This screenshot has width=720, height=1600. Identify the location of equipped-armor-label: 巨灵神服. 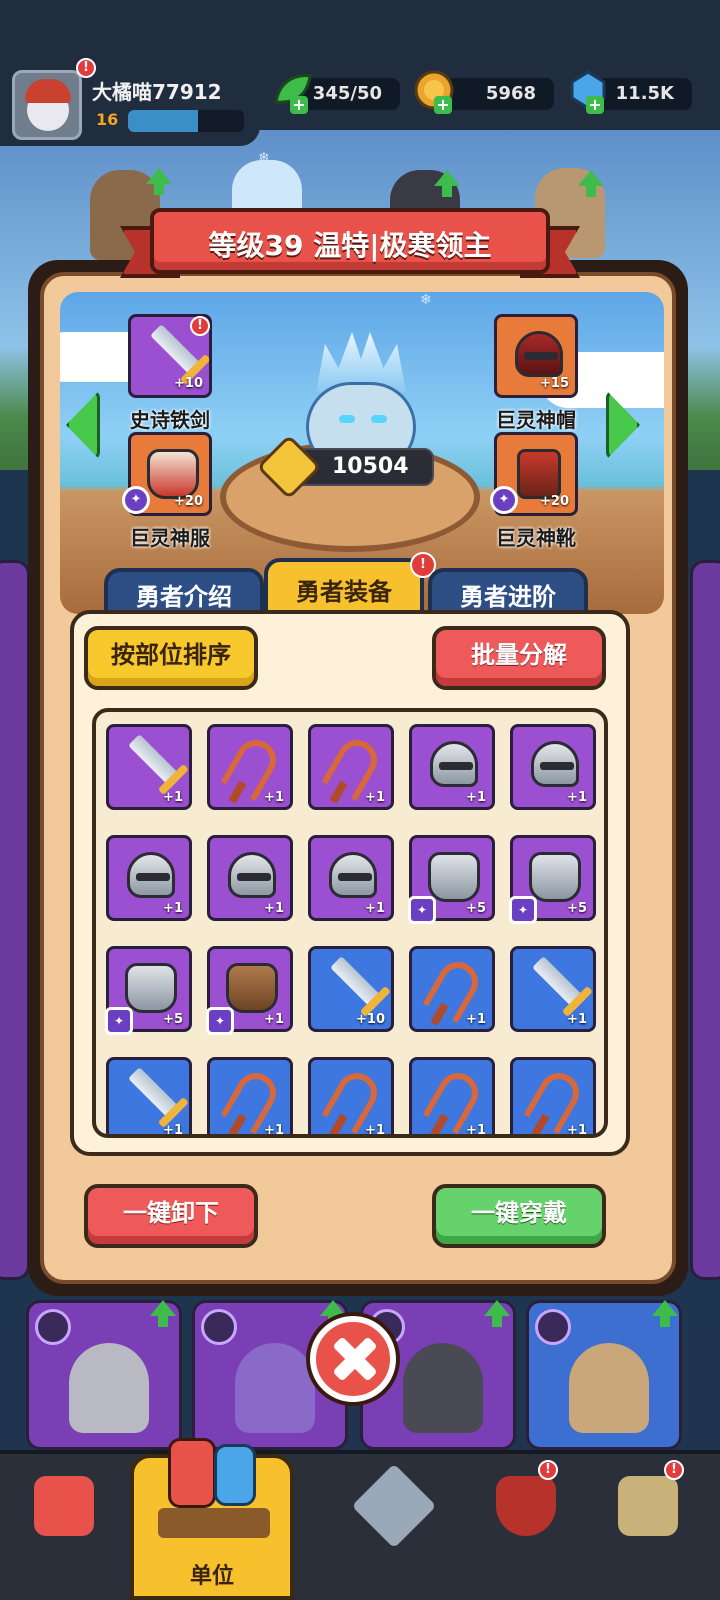
(170, 538).